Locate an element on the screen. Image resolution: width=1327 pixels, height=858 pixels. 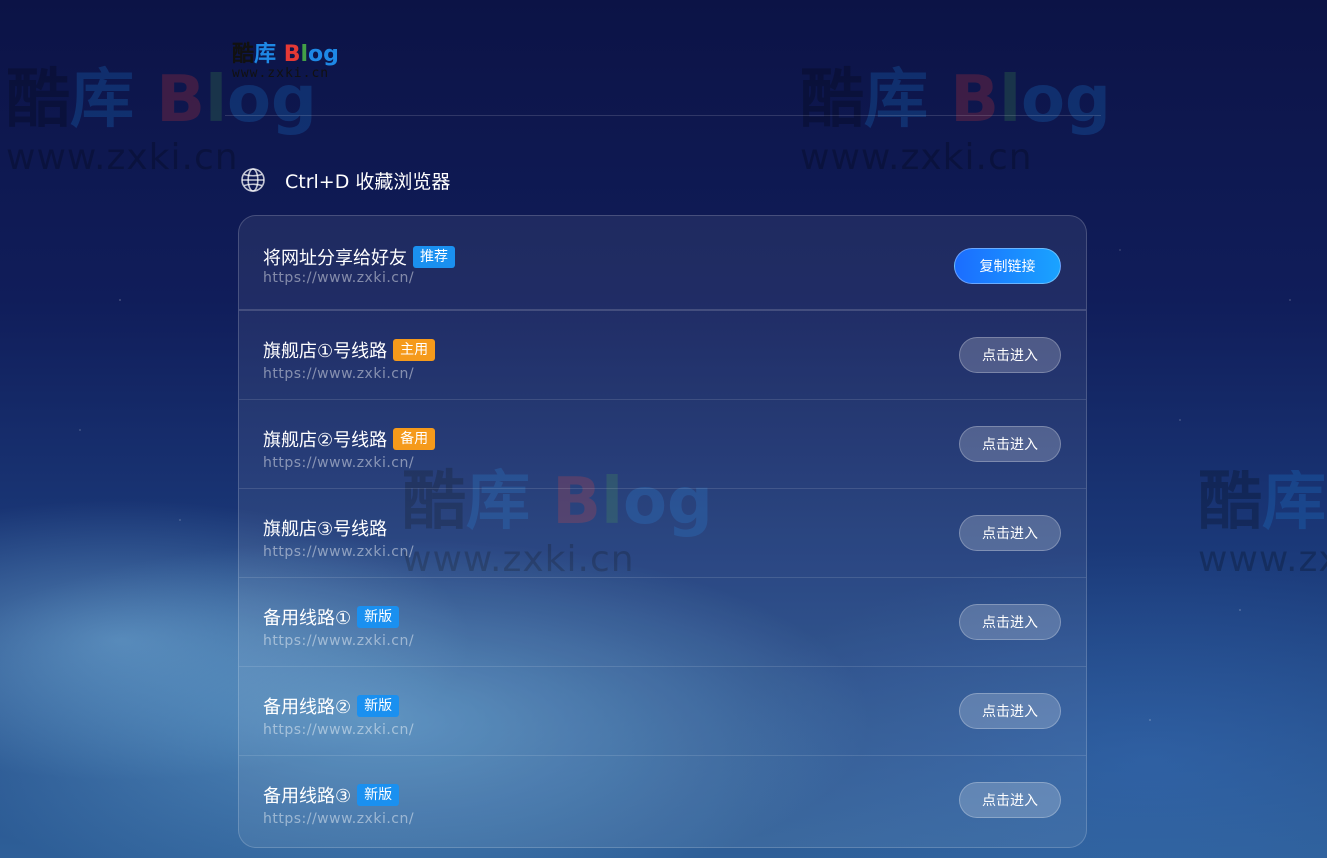
row-title-text: 备用线路① is located at coordinates (307, 618).